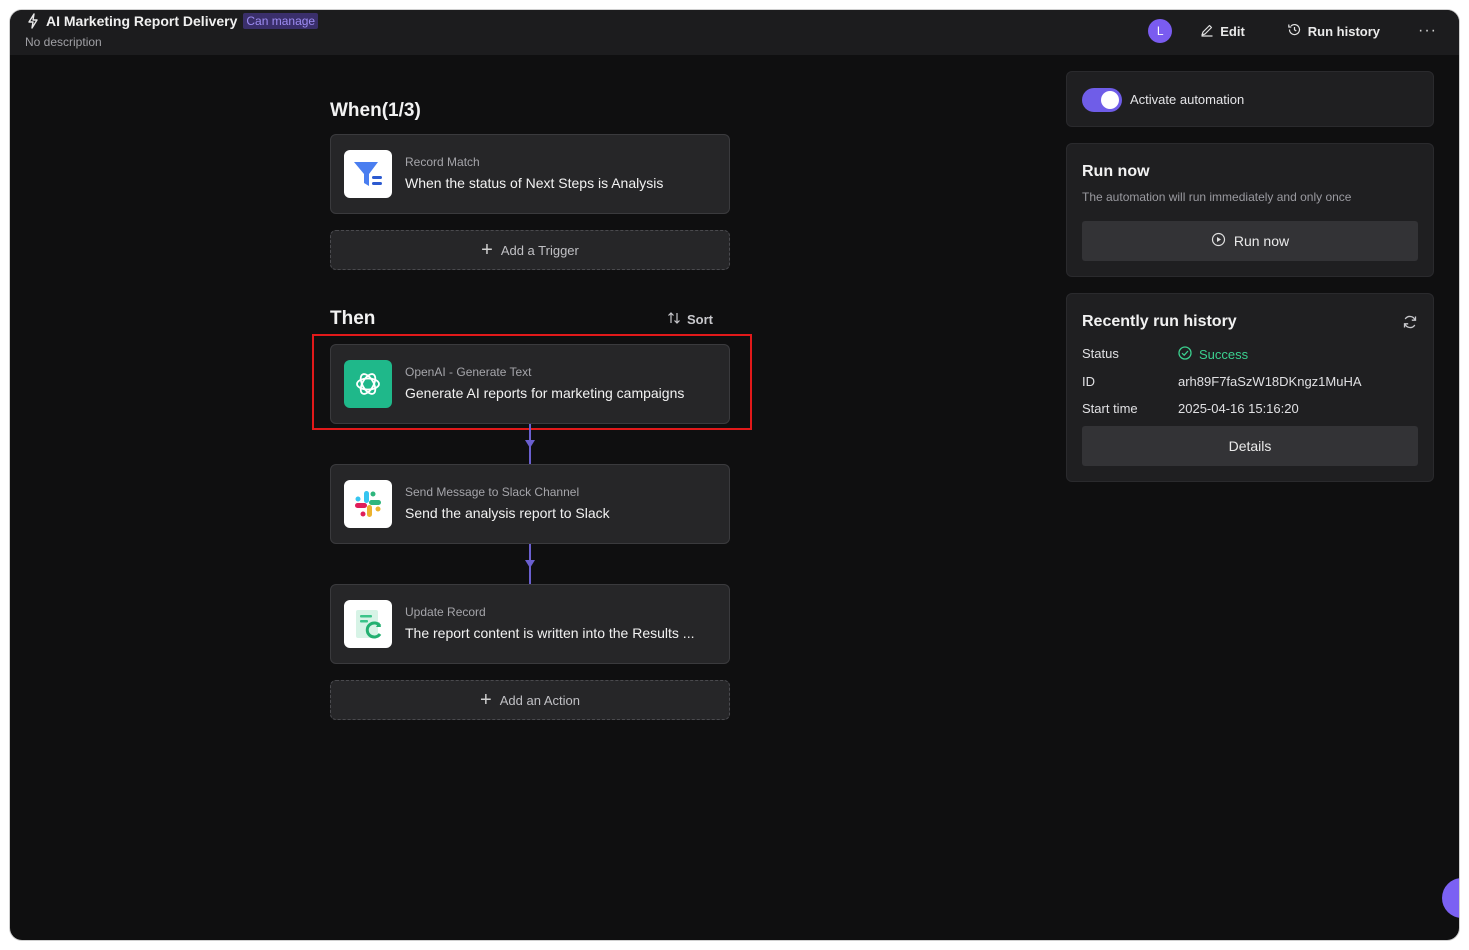 The image size is (1469, 950). What do you see at coordinates (1110, 100) in the screenshot?
I see `toggle-knob` at bounding box center [1110, 100].